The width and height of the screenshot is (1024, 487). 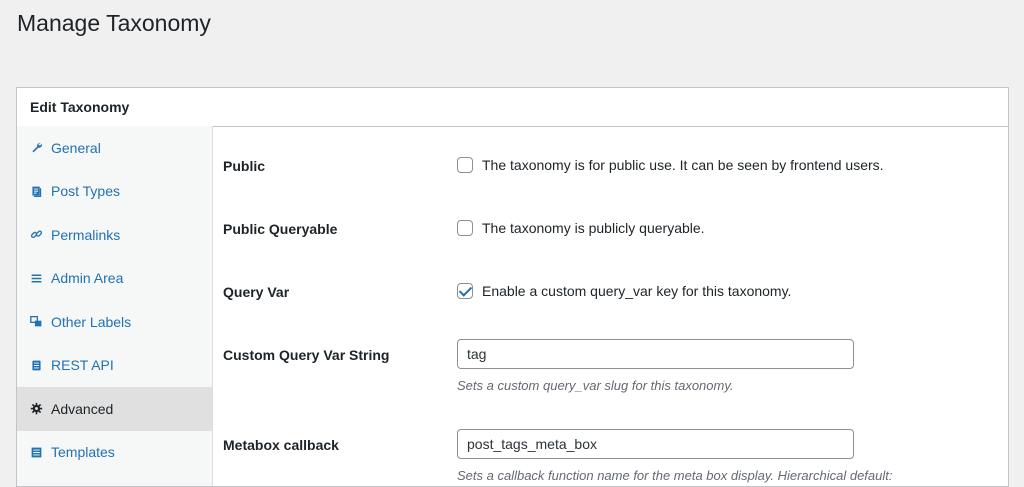 What do you see at coordinates (36, 191) in the screenshot?
I see `post-types-icon` at bounding box center [36, 191].